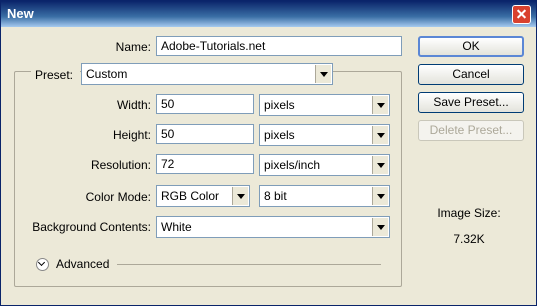 The image size is (537, 306). What do you see at coordinates (324, 196) in the screenshot?
I see `bit-depth-select: 8 bit` at bounding box center [324, 196].